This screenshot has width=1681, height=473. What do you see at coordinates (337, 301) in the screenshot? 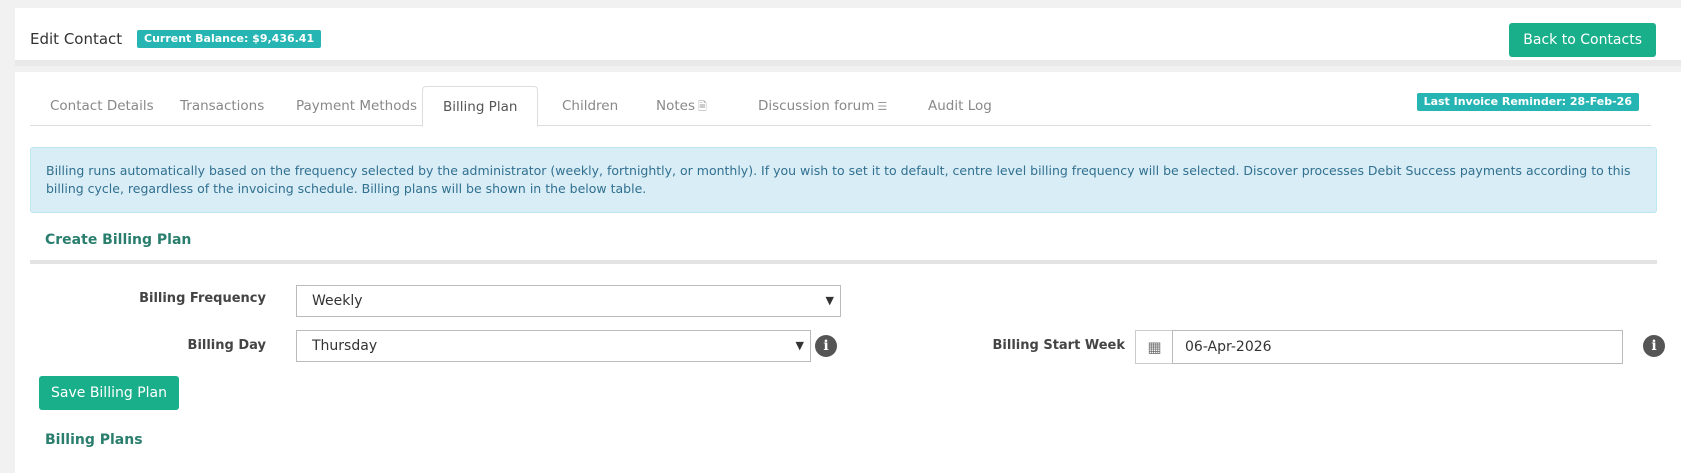
I see `billing-frequency-value: Weekly` at bounding box center [337, 301].